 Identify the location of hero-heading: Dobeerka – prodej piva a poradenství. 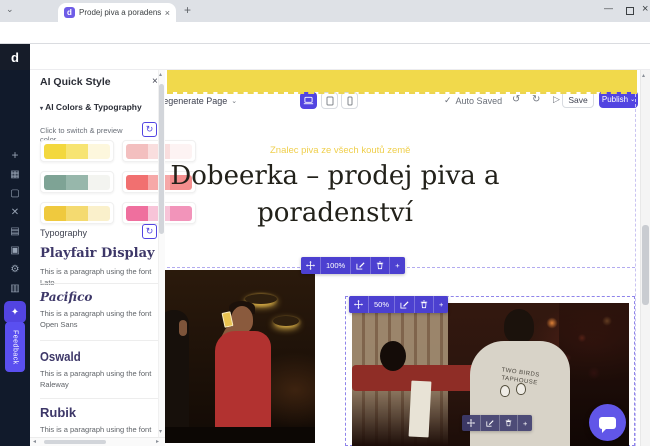
(335, 195).